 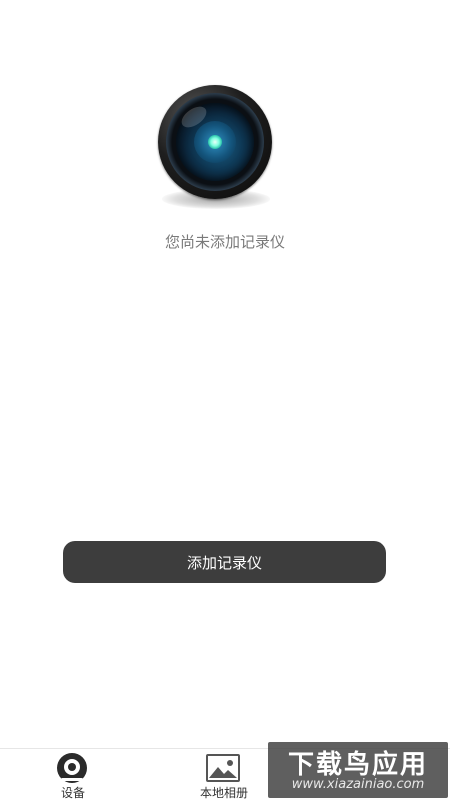 I want to click on watermark-title: 下载鸟应用, so click(x=357, y=765).